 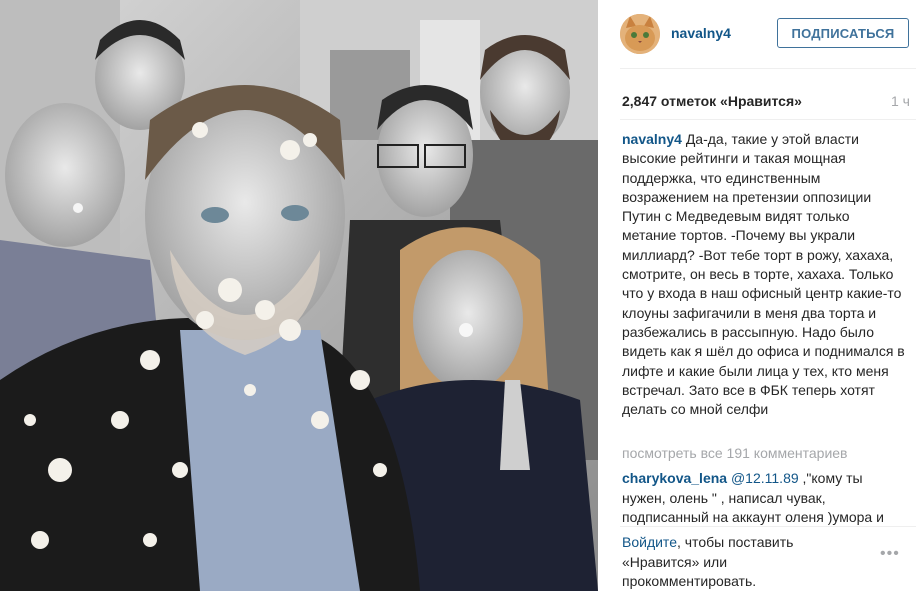 I want to click on comment-mention: @12.11.89, so click(x=765, y=478).